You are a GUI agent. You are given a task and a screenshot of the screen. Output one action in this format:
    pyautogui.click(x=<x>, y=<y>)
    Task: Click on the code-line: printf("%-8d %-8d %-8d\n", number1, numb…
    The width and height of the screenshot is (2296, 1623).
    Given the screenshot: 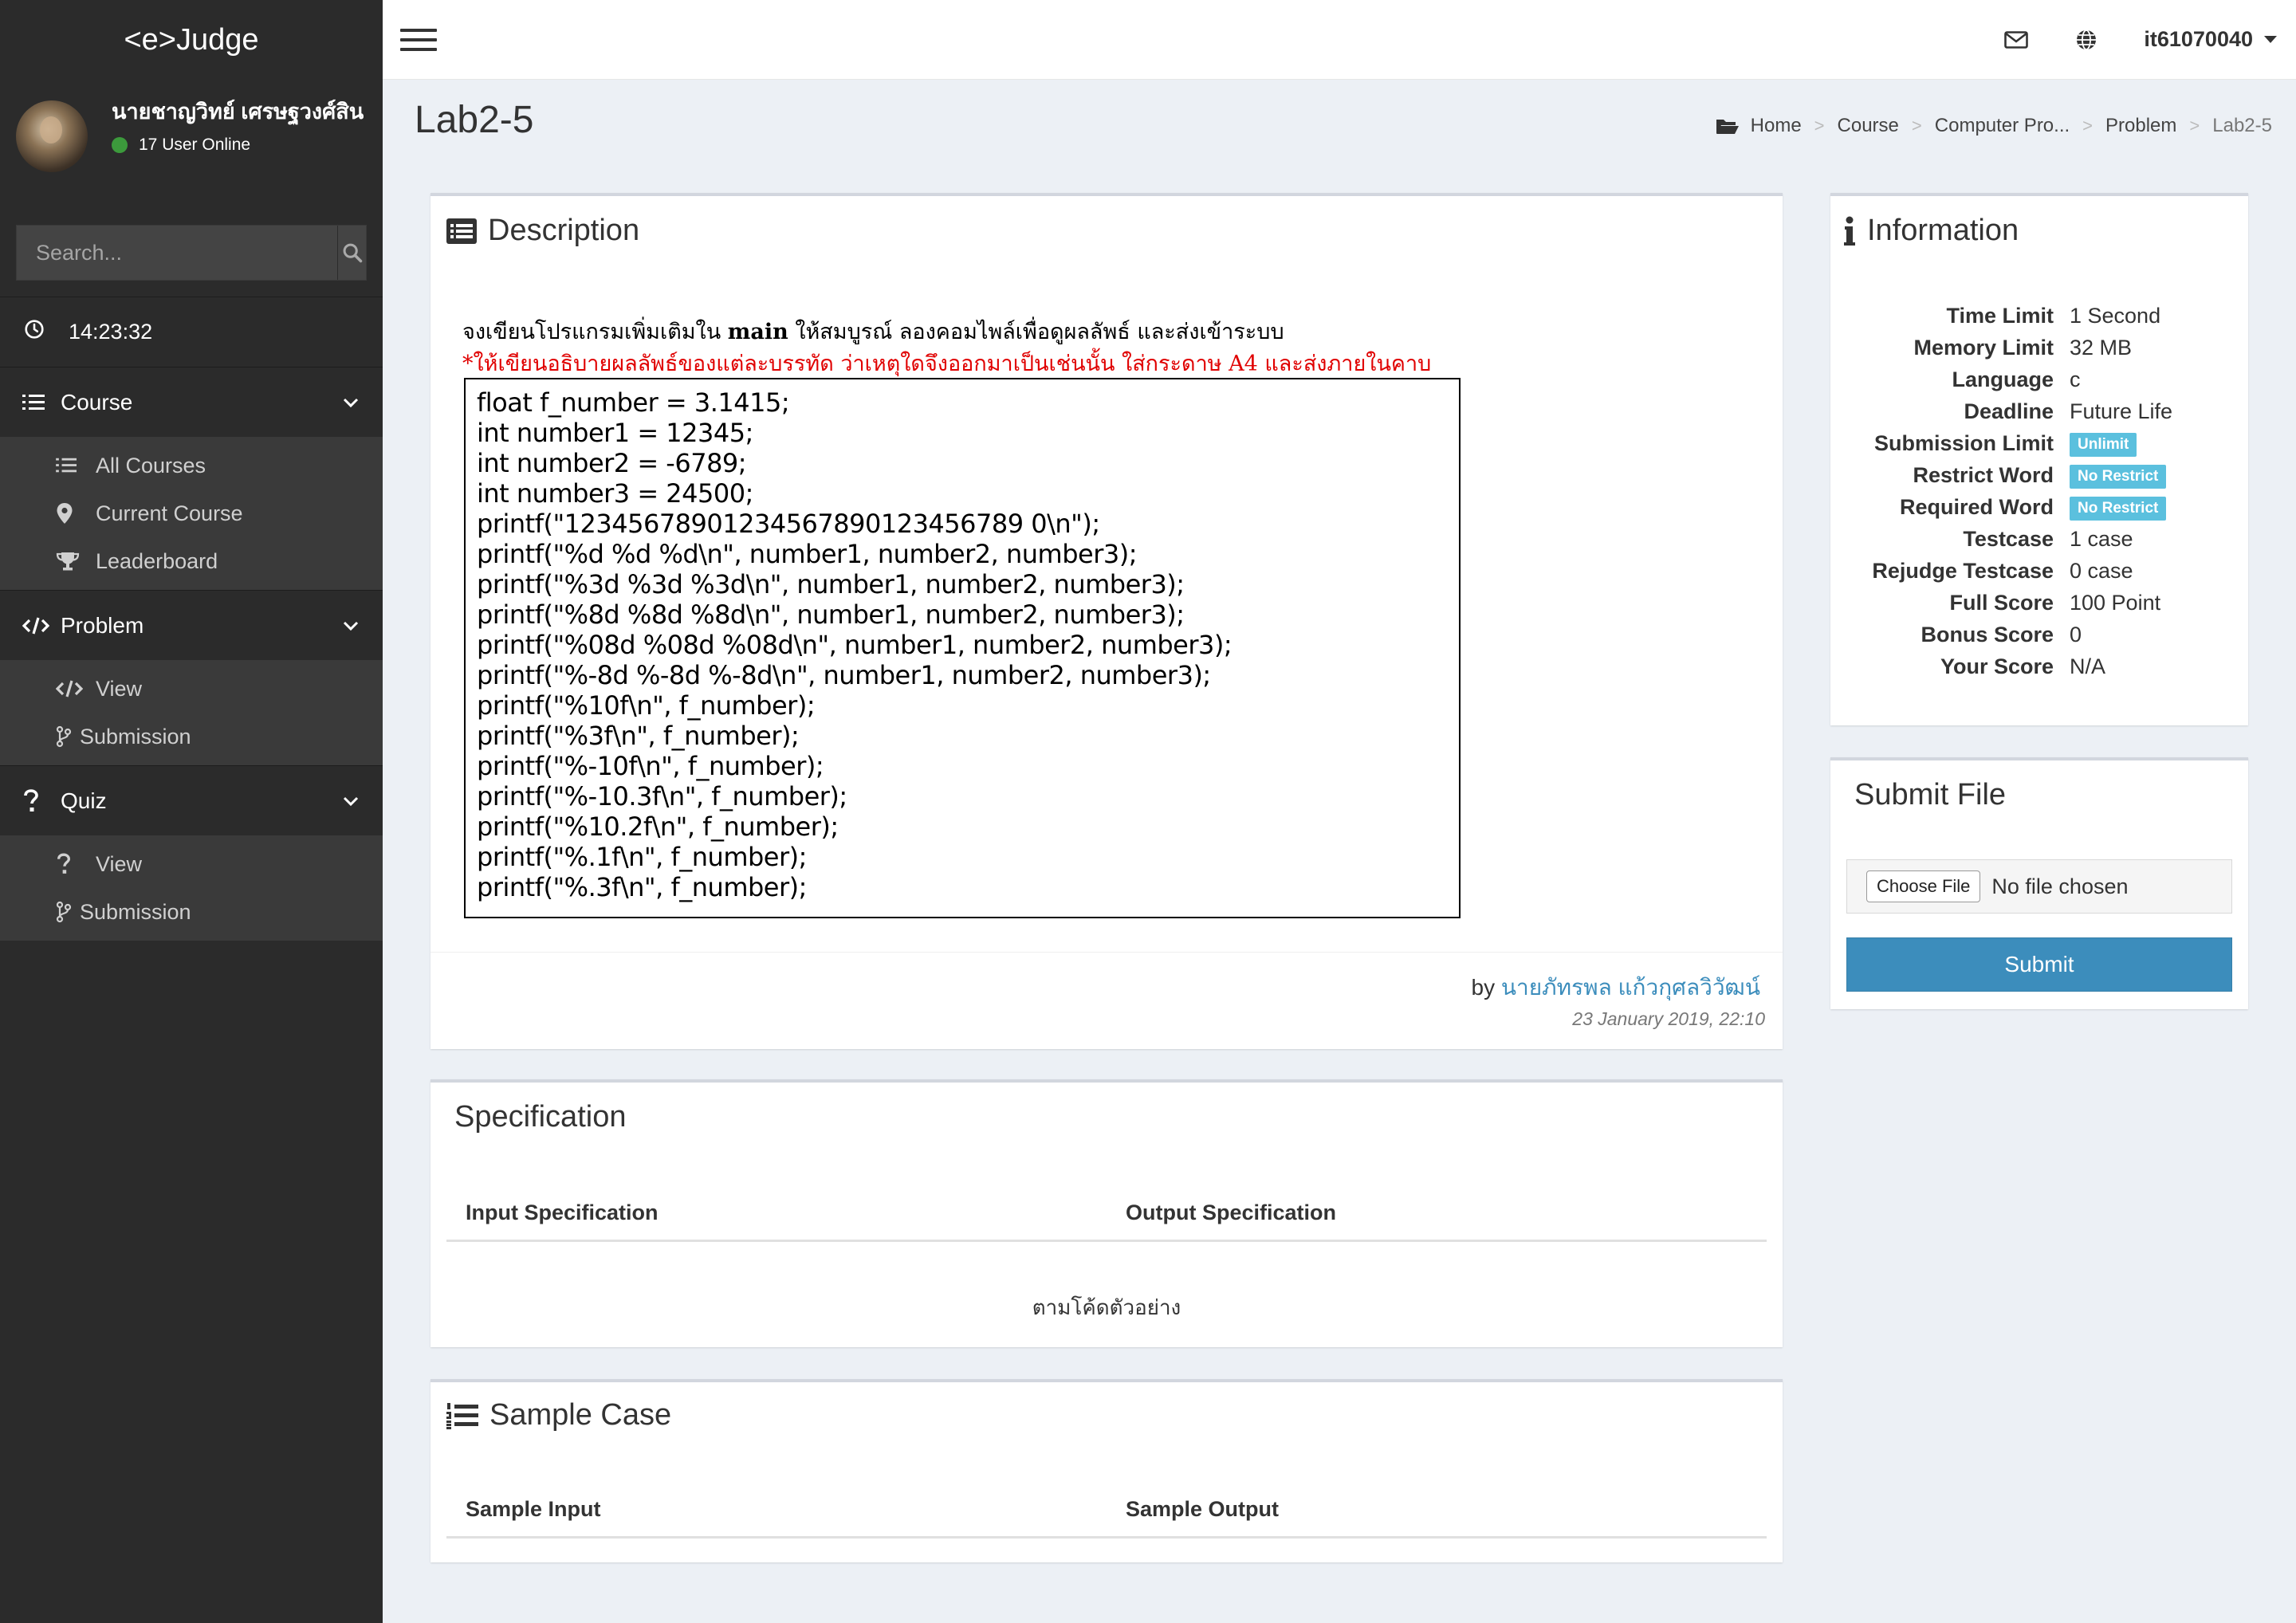 What is the action you would take?
    pyautogui.click(x=844, y=675)
    